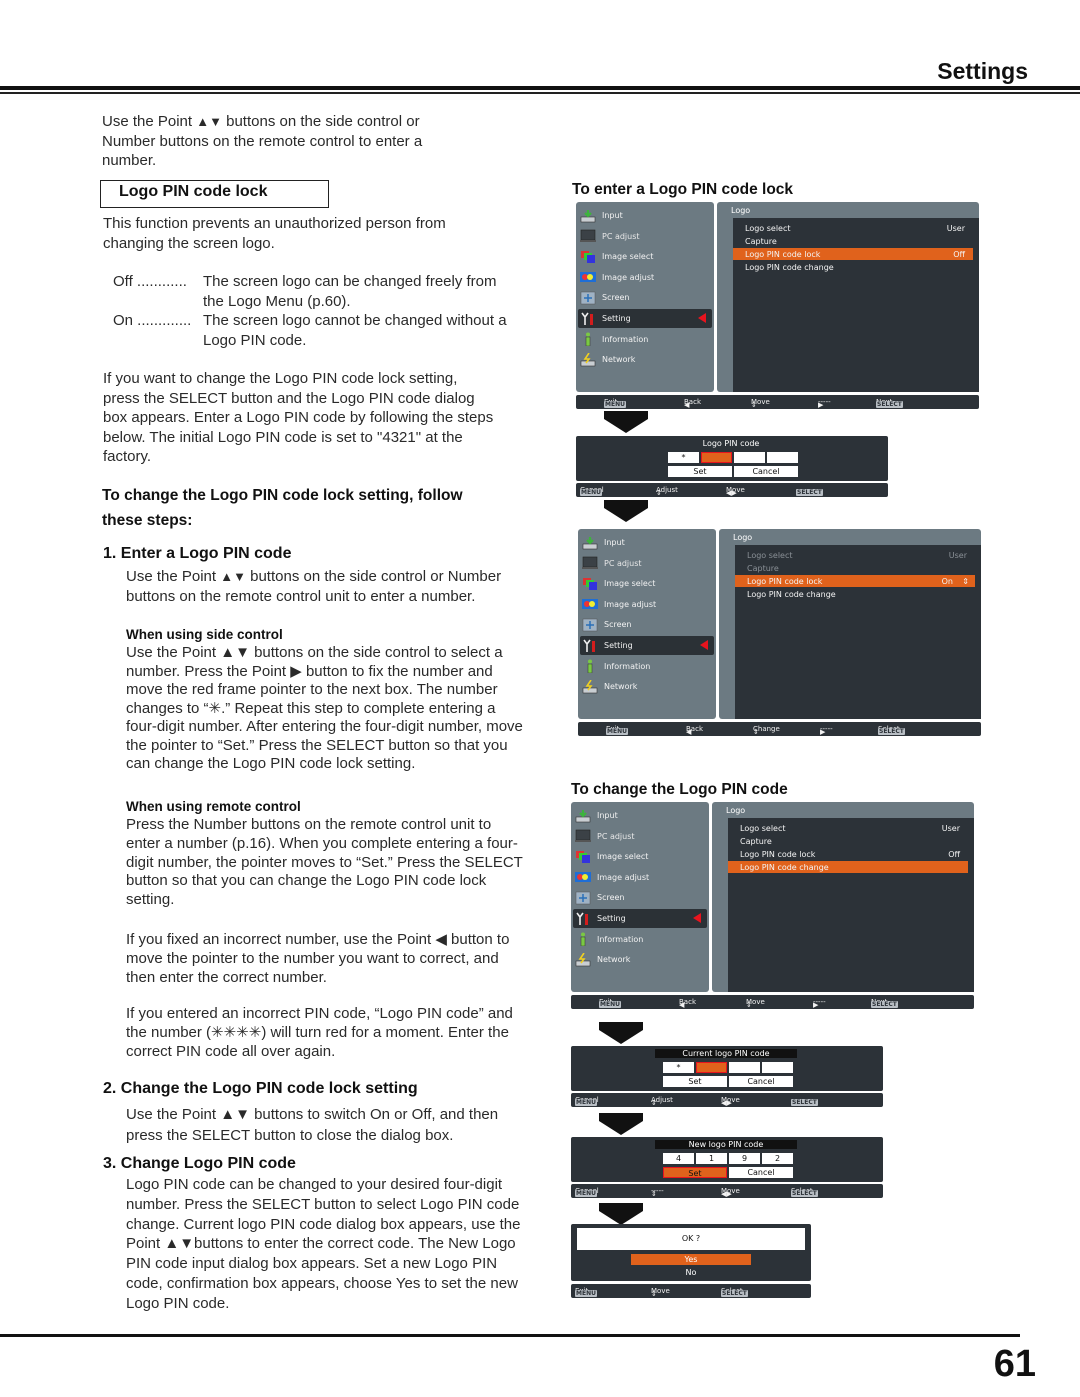 The image size is (1080, 1397). What do you see at coordinates (583, 877) in the screenshot?
I see `image-adjust-icon` at bounding box center [583, 877].